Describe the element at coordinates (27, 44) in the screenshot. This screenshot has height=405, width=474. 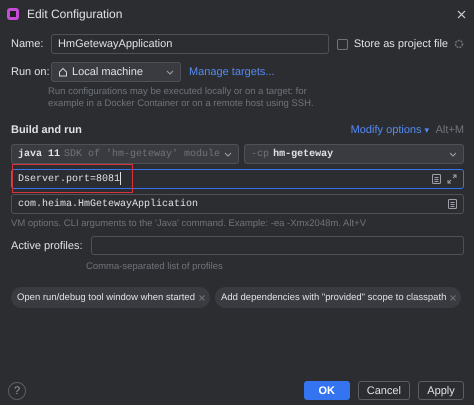
I see `name-label: Name:` at that location.